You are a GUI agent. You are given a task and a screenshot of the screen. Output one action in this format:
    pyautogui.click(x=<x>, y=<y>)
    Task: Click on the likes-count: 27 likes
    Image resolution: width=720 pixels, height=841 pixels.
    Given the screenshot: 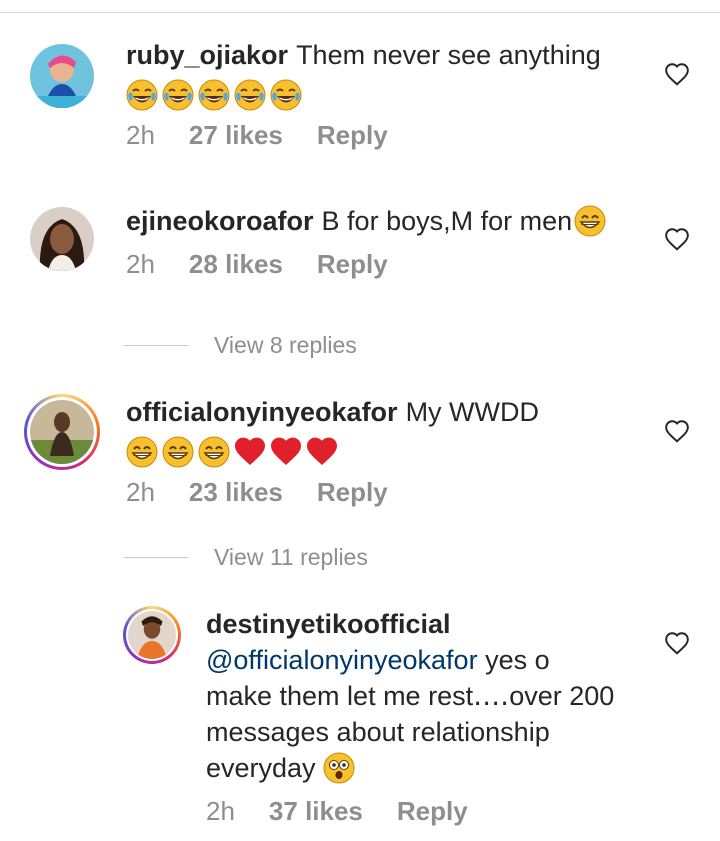 What is the action you would take?
    pyautogui.click(x=236, y=135)
    